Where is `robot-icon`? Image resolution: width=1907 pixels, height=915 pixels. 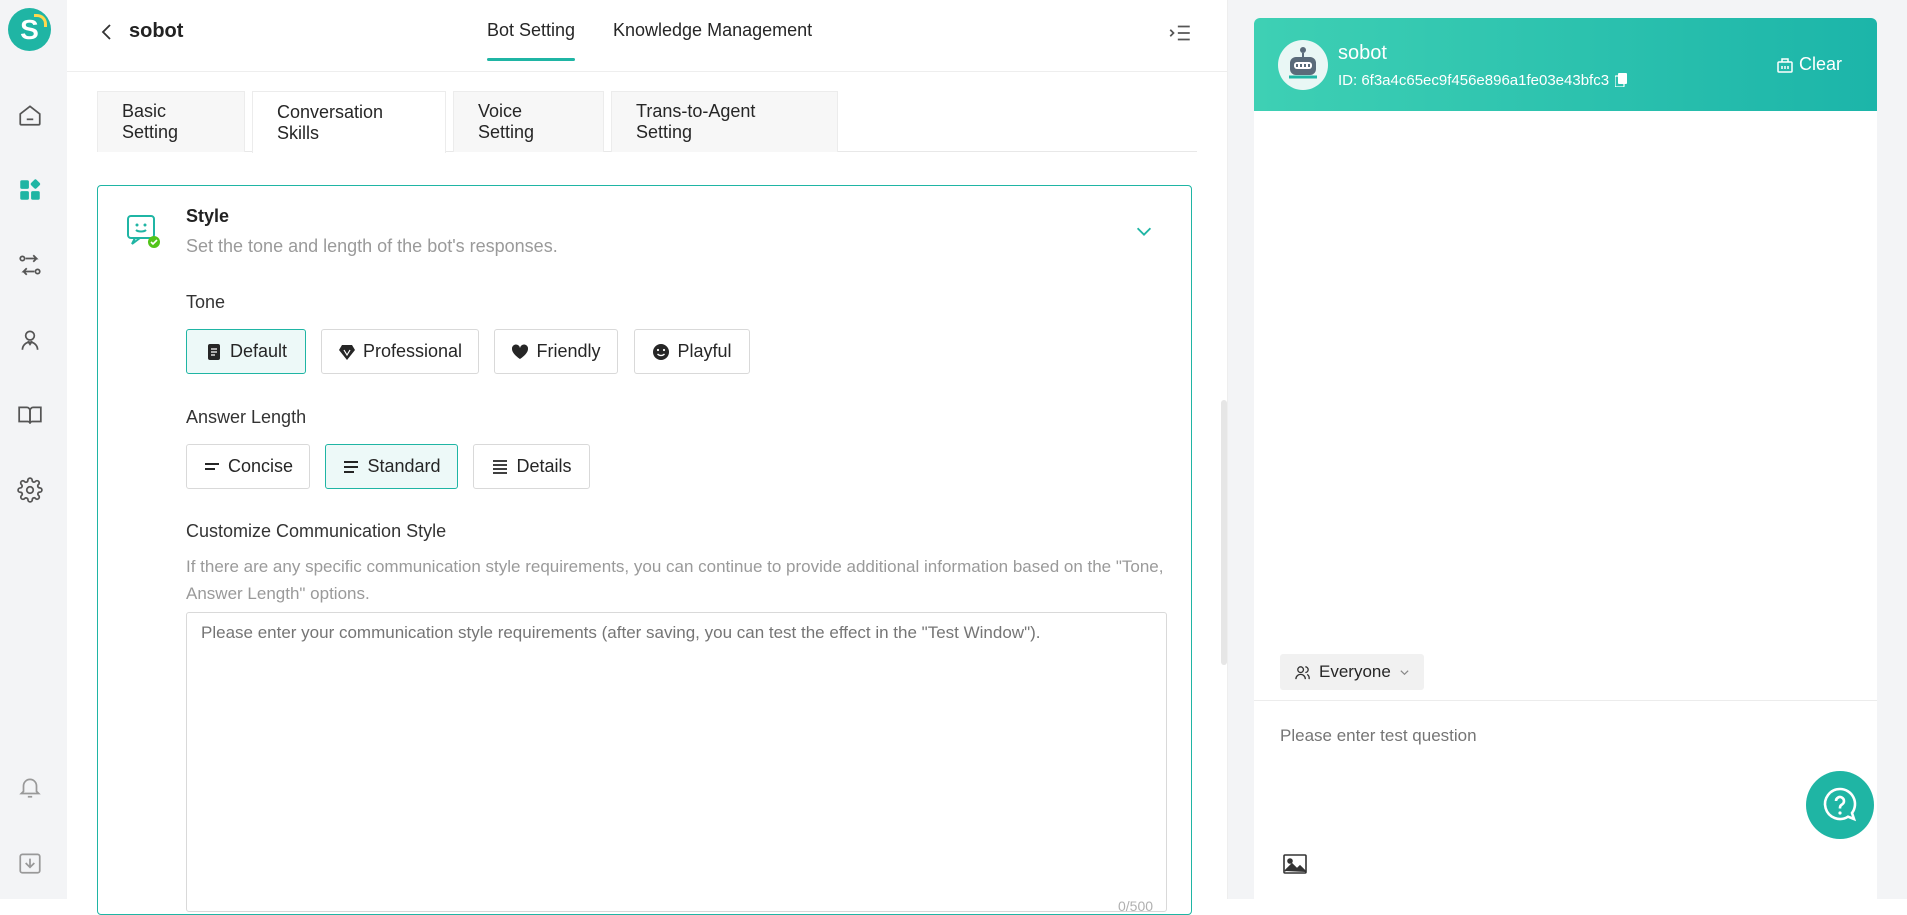
robot-icon is located at coordinates (1303, 63).